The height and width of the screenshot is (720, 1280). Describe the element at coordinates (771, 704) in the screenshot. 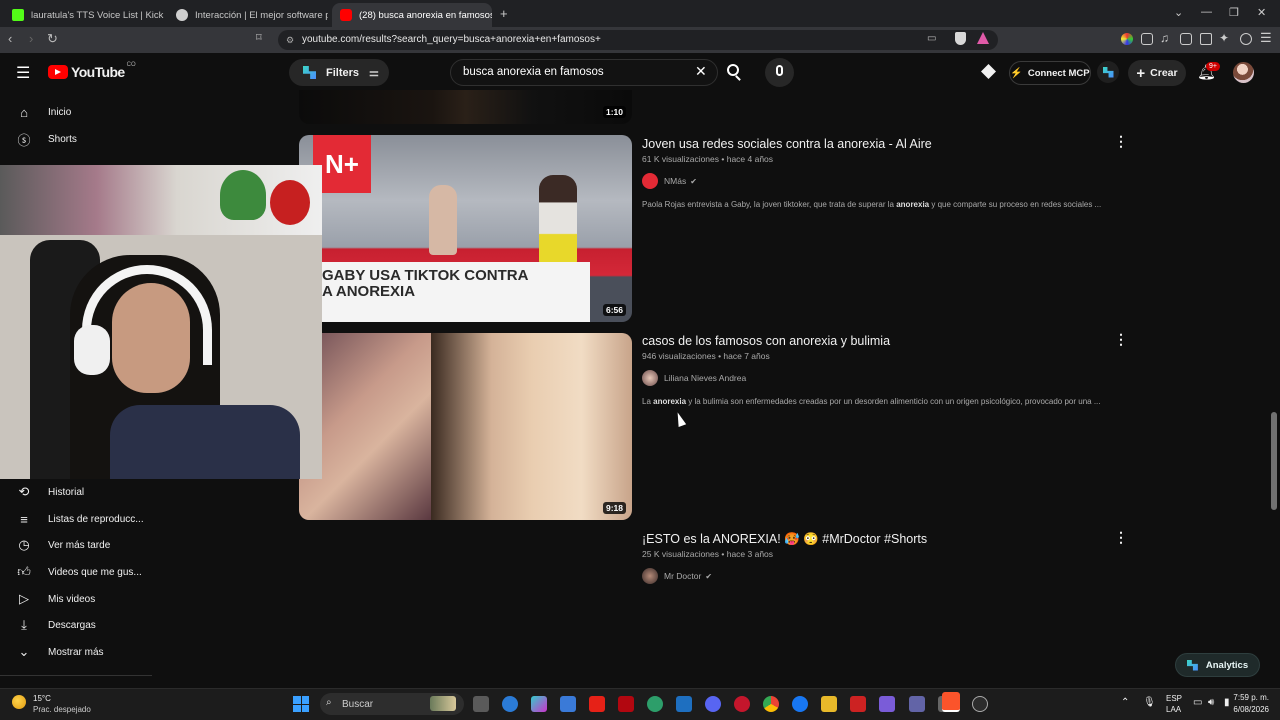

I see `chrome-icon` at that location.